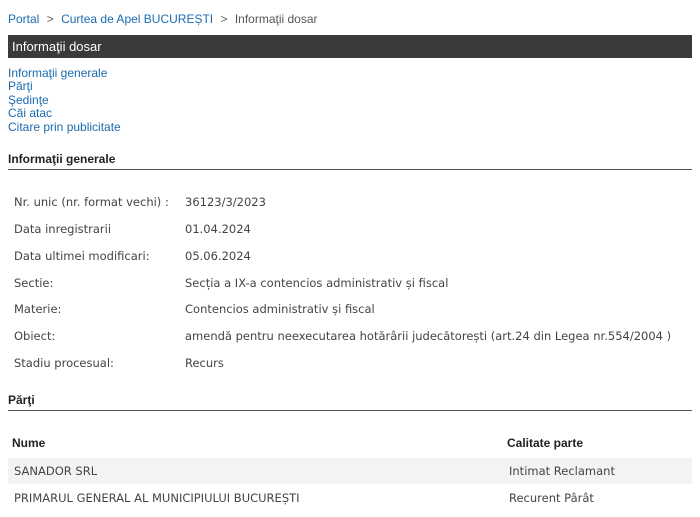  Describe the element at coordinates (64, 127) in the screenshot. I see `nav-link-citare-publicitate: Citare prin publicitate` at that location.